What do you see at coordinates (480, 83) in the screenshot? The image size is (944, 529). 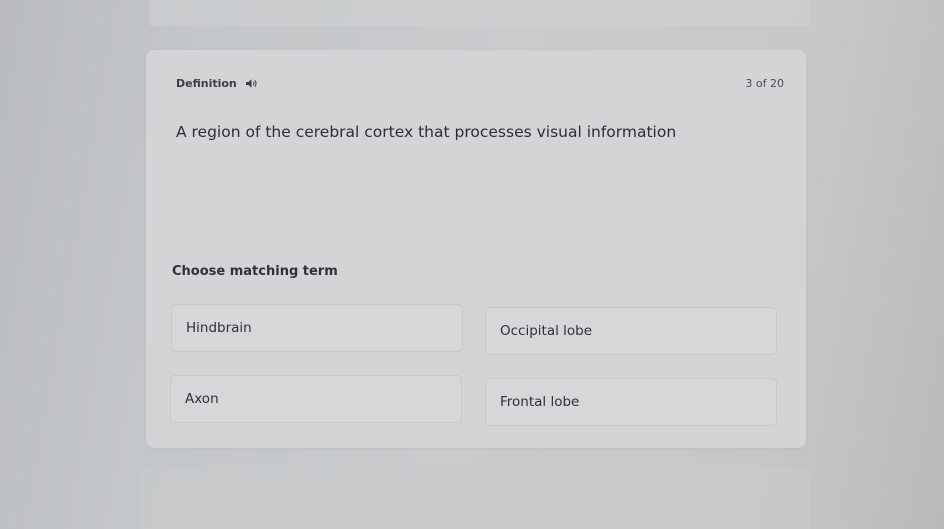 I see `card-header: Definition 3 of 20` at bounding box center [480, 83].